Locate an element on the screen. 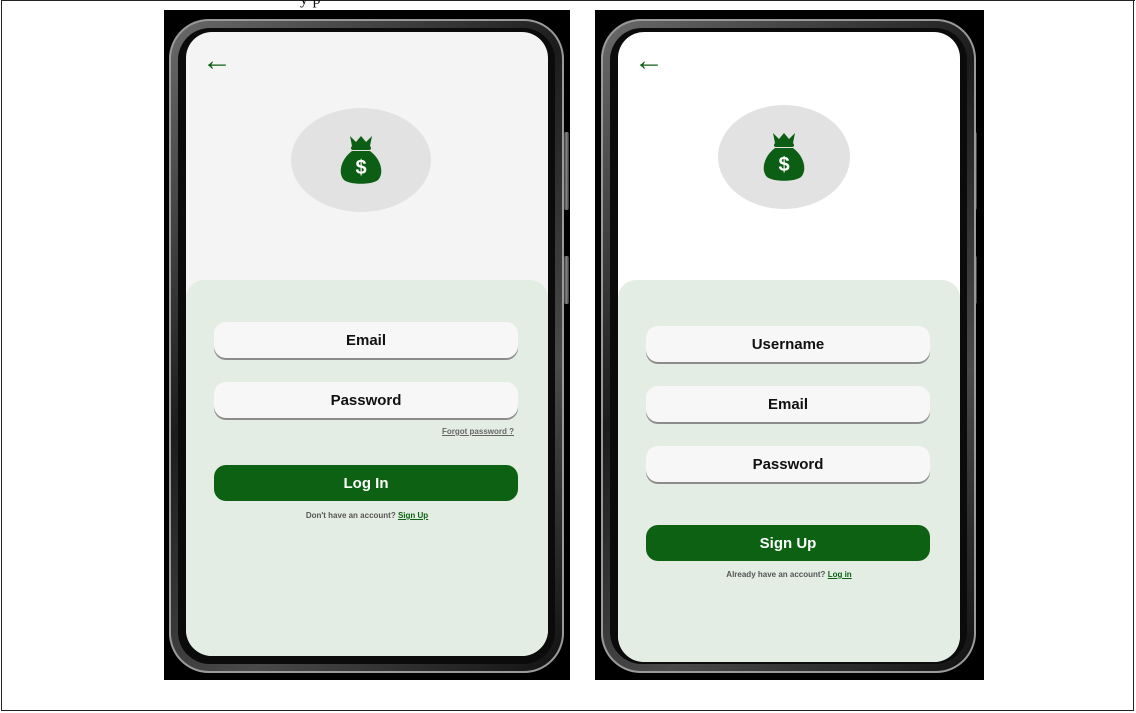  signup-prompt-text: Don't have an account? is located at coordinates (350, 515).